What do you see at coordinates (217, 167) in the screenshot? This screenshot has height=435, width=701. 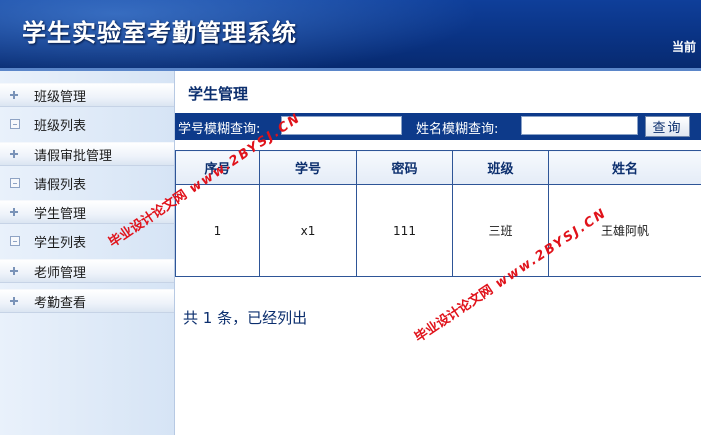 I see `column-header-index: 序号` at bounding box center [217, 167].